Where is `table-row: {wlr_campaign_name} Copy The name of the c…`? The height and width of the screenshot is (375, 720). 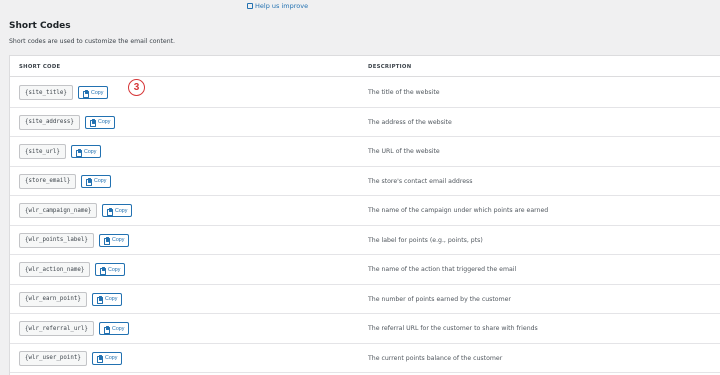 table-row: {wlr_campaign_name} Copy The name of the c… is located at coordinates (365, 211).